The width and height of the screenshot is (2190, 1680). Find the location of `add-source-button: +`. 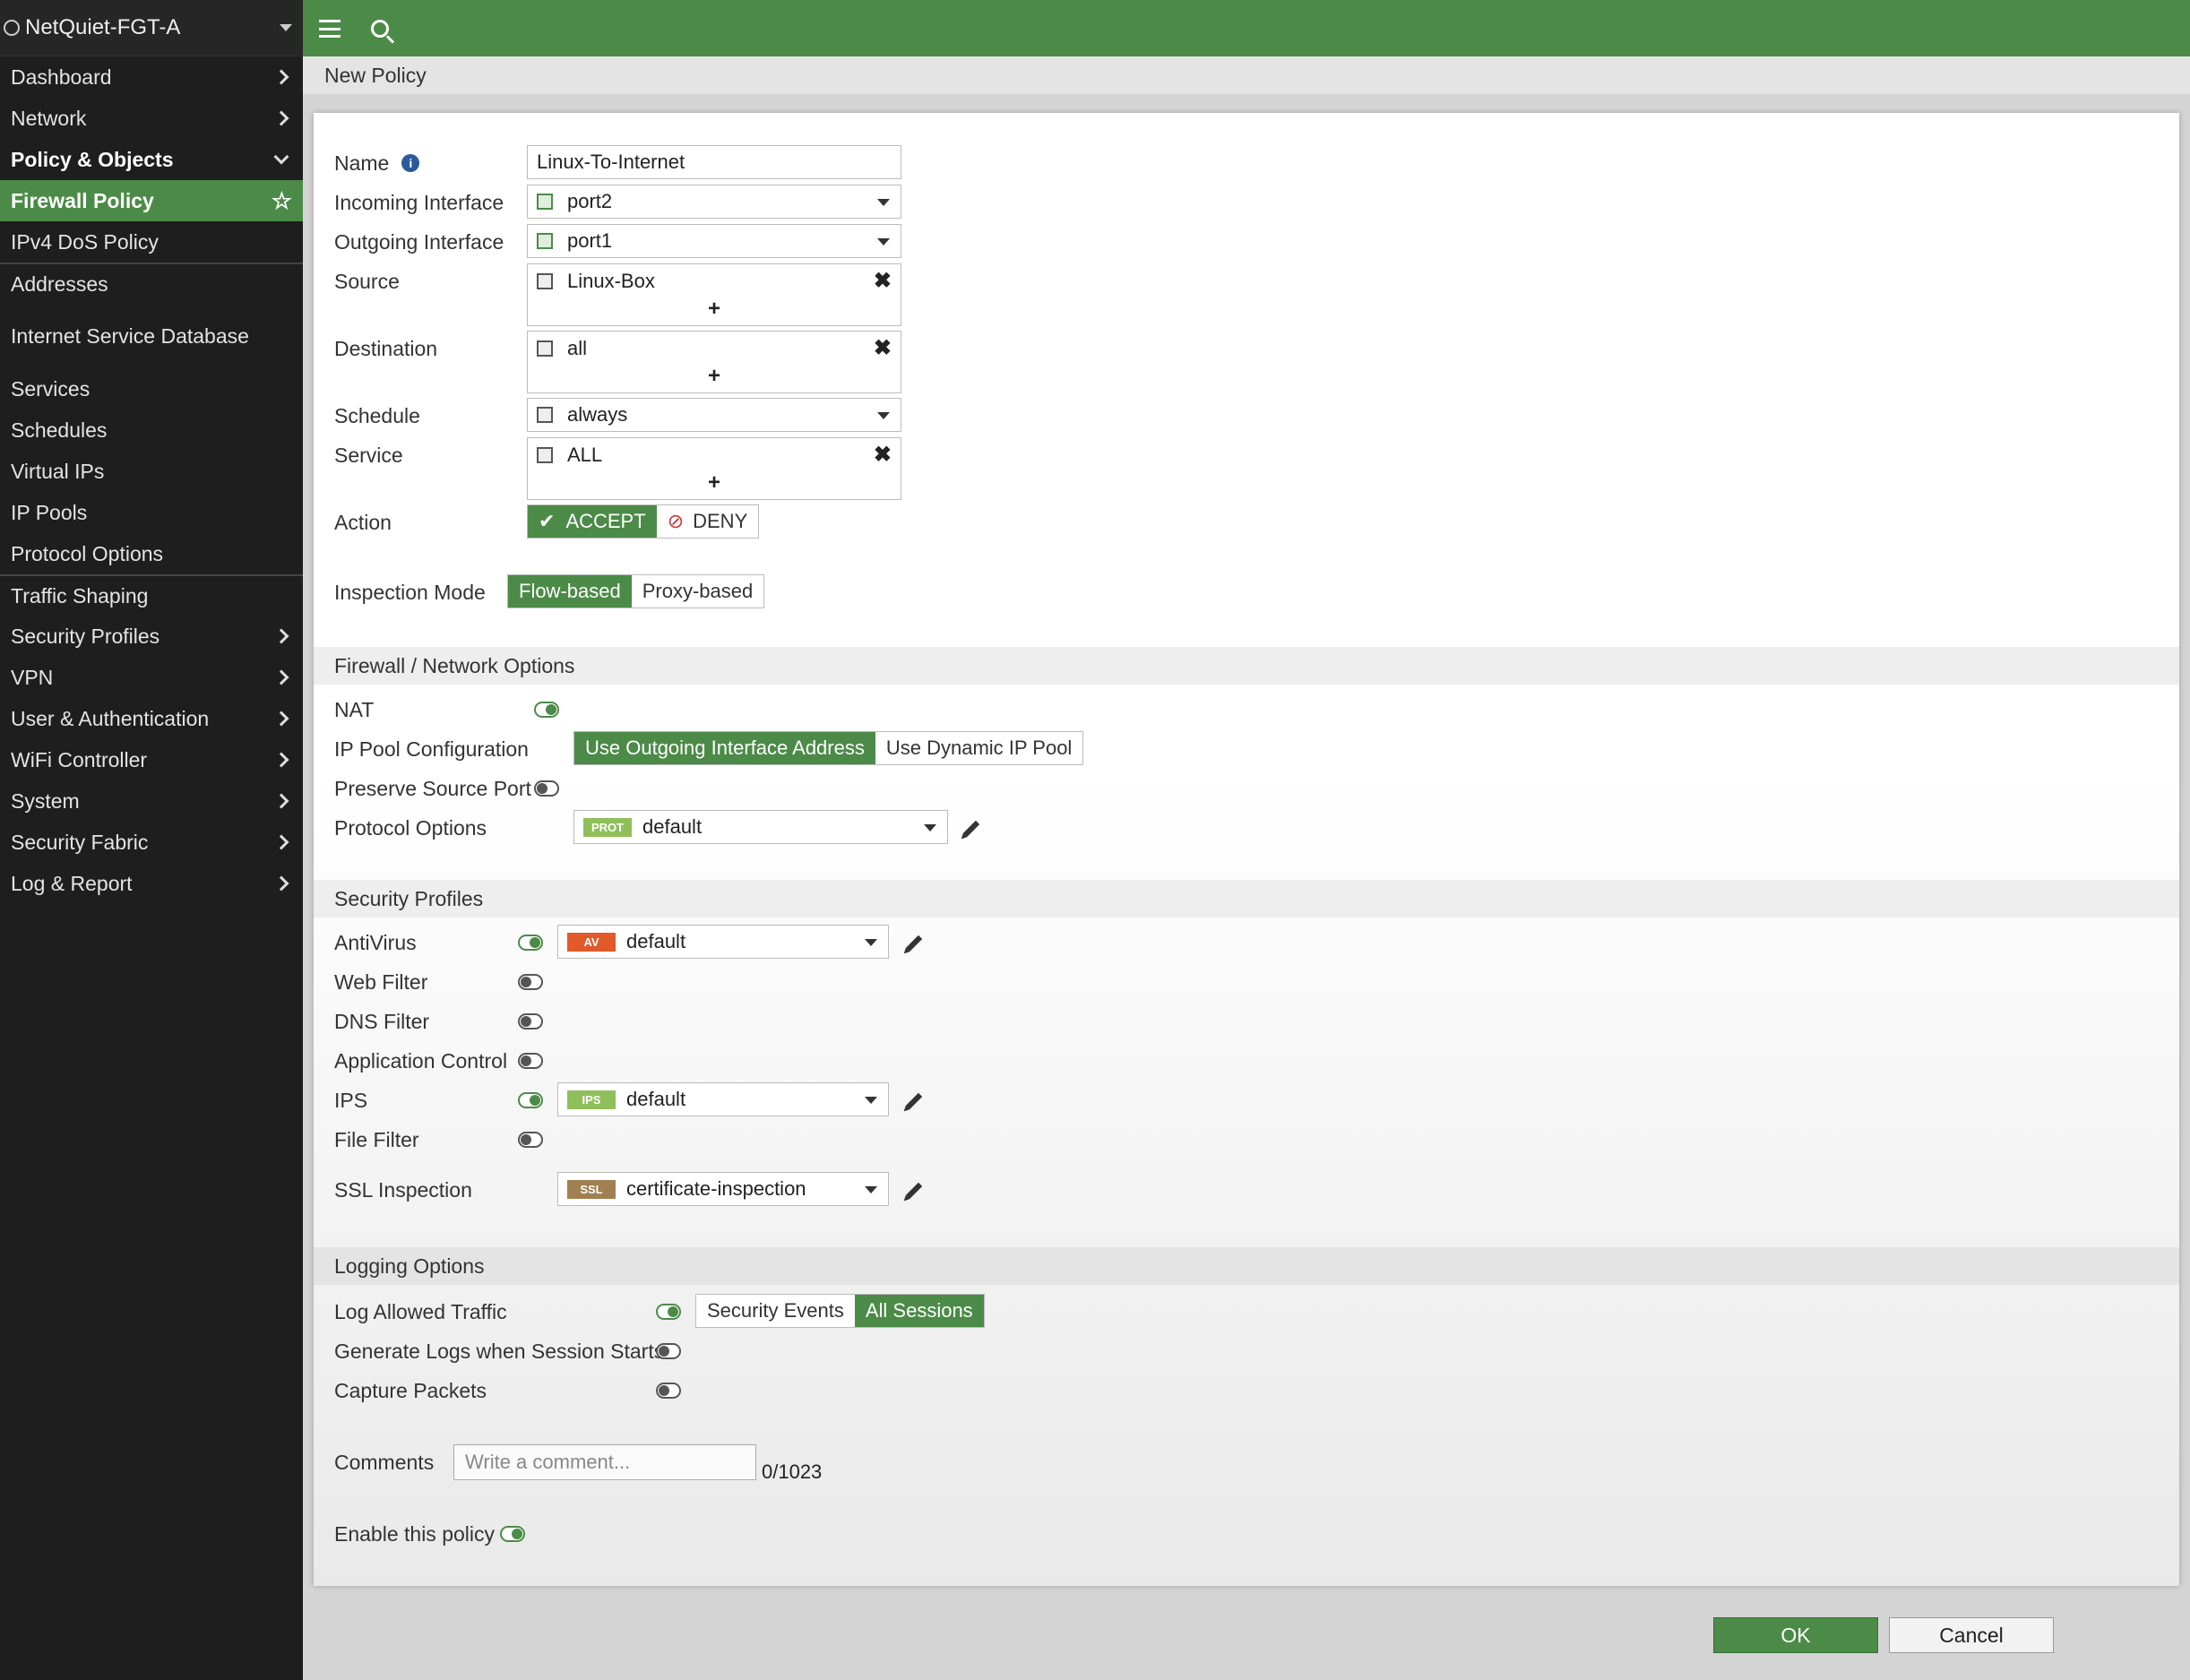

add-source-button: + is located at coordinates (714, 309).